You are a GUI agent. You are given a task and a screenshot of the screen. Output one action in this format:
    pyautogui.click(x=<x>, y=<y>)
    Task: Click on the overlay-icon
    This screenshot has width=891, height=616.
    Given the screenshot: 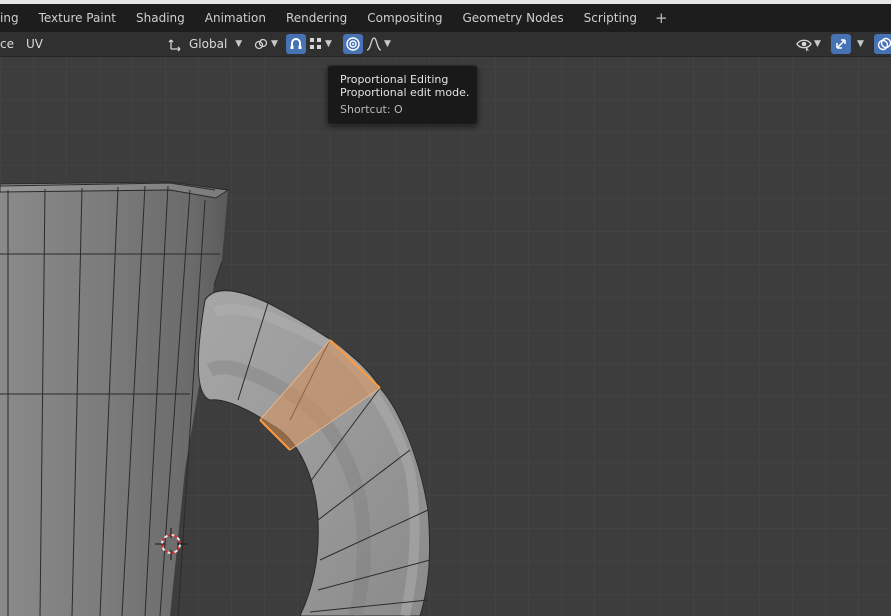 What is the action you would take?
    pyautogui.click(x=884, y=44)
    